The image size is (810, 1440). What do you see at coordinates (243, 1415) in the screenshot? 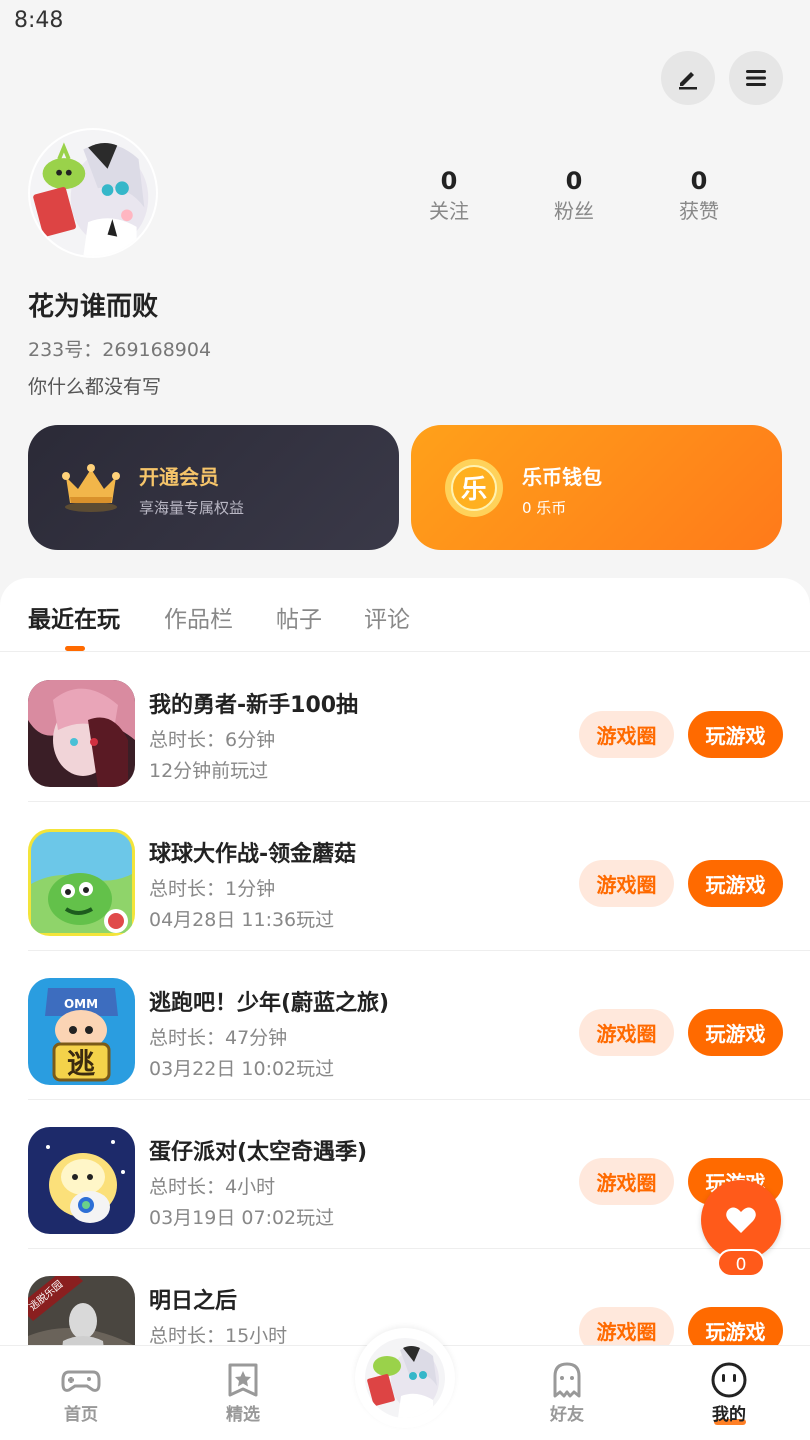
I see `nav-label-featured: 精选` at bounding box center [243, 1415].